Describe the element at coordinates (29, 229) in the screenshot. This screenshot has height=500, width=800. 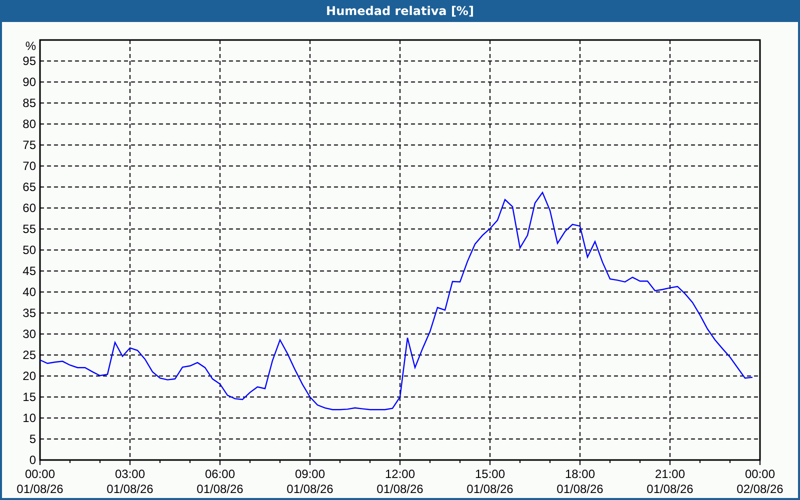
I see `axis-label: 55` at that location.